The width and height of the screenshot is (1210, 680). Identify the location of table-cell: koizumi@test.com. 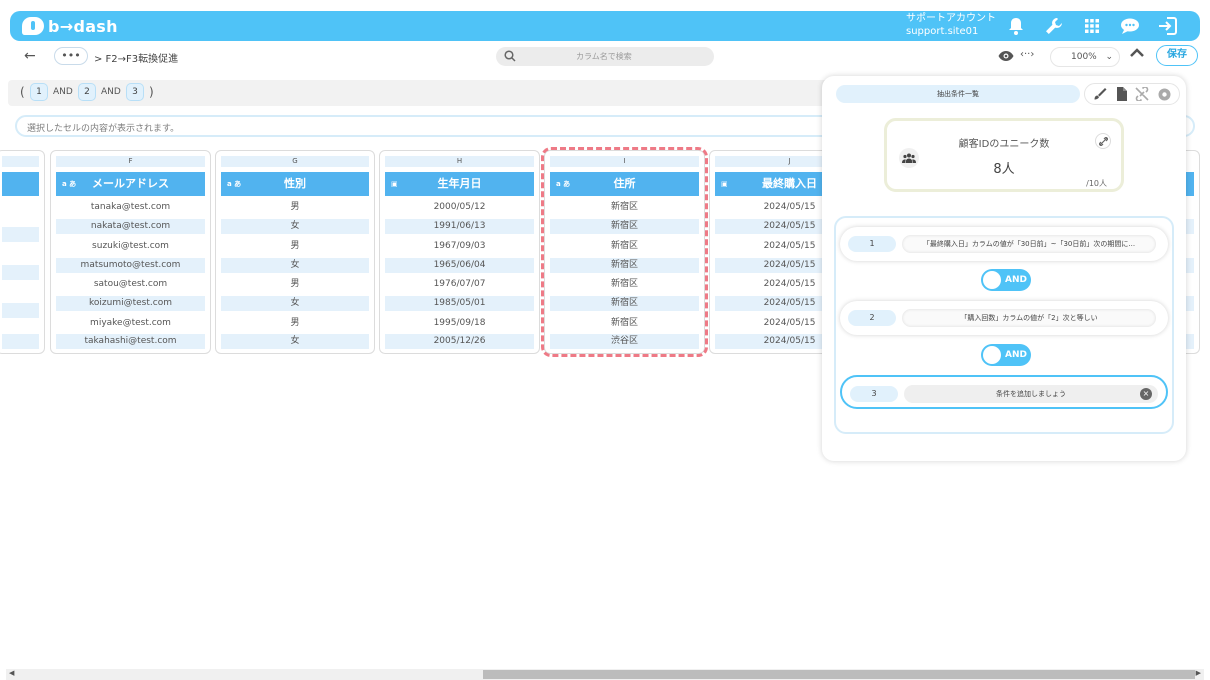
(130, 303).